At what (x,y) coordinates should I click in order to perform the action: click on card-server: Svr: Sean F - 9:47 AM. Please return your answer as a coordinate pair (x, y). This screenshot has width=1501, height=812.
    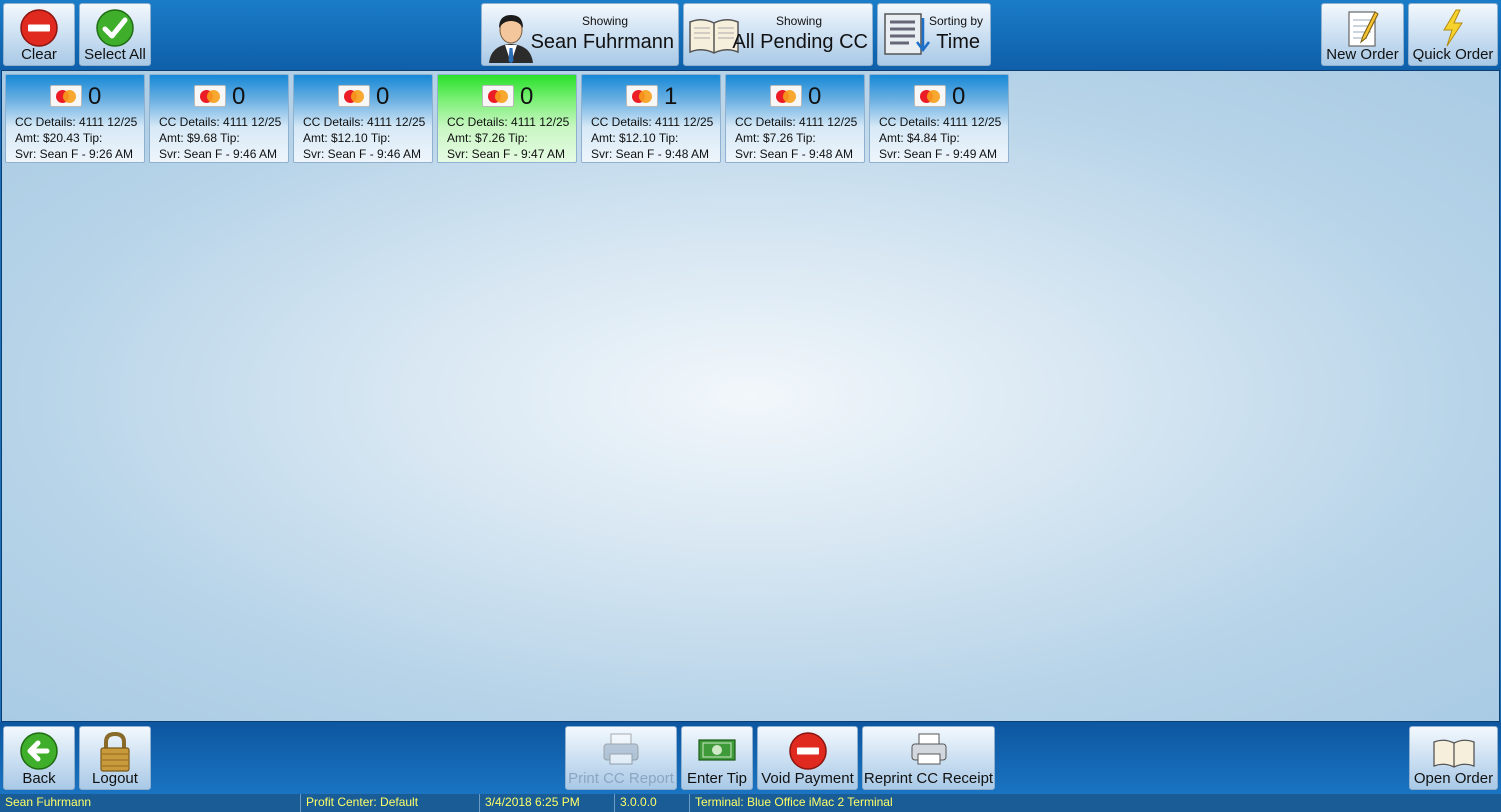
    Looking at the image, I should click on (506, 154).